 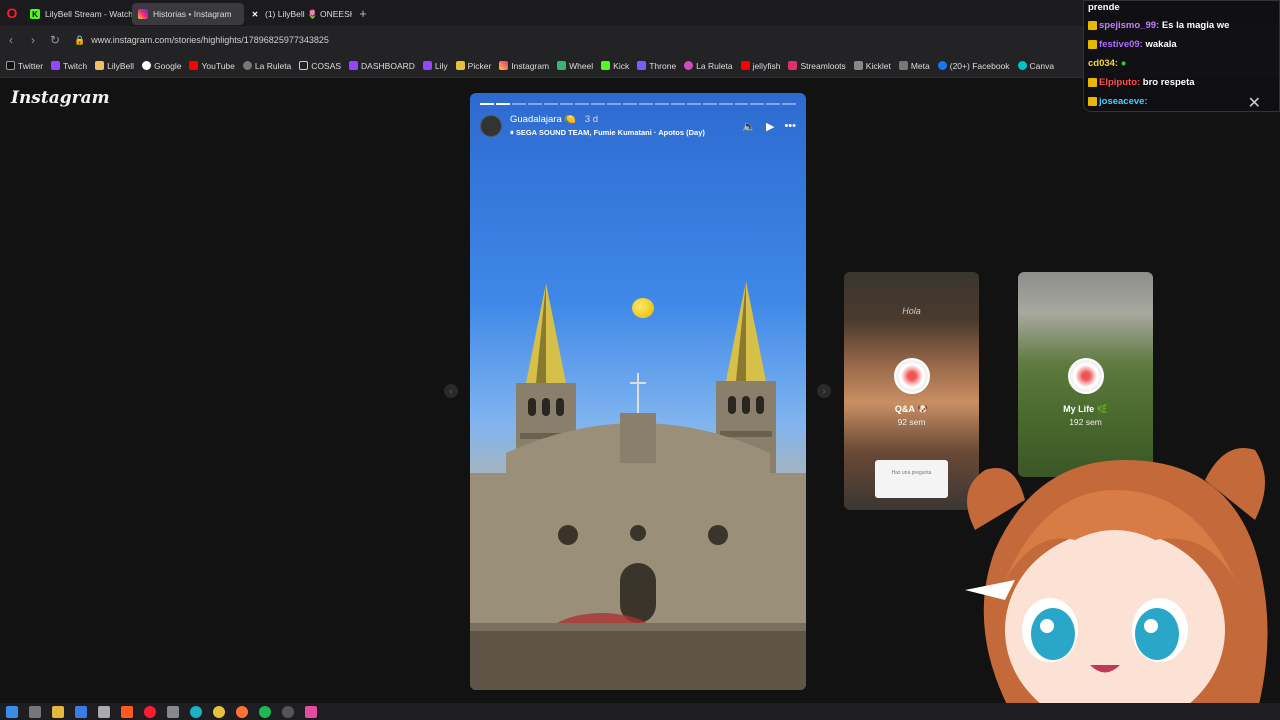 I want to click on highlight-title: My Life 🌿, so click(x=1085, y=409).